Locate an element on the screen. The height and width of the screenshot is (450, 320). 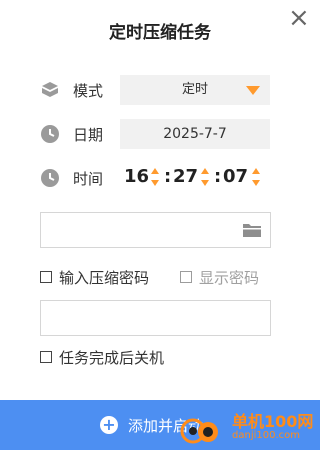
show-password-checkbox is located at coordinates (186, 276).